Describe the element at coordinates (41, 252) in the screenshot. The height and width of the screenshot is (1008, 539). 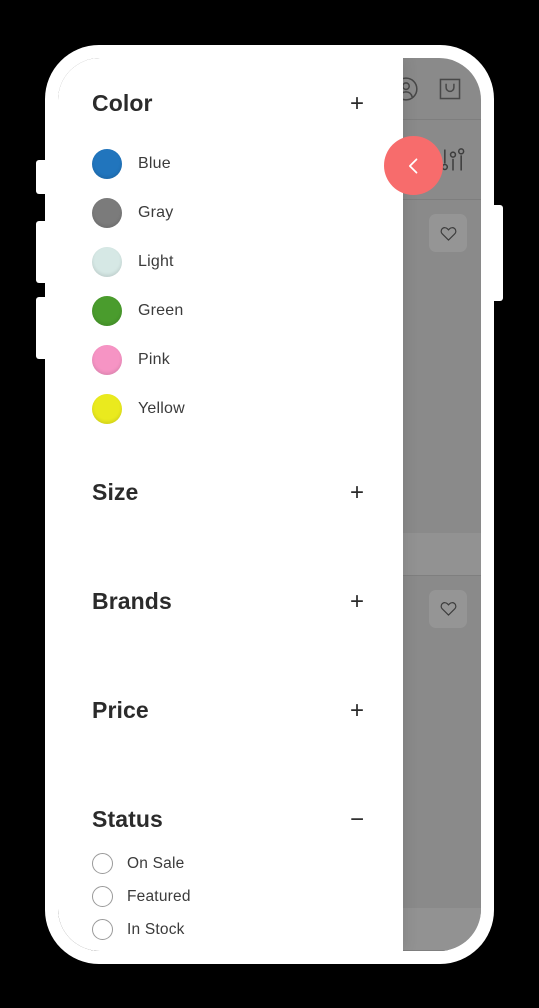
I see `phone-volume-up-button` at that location.